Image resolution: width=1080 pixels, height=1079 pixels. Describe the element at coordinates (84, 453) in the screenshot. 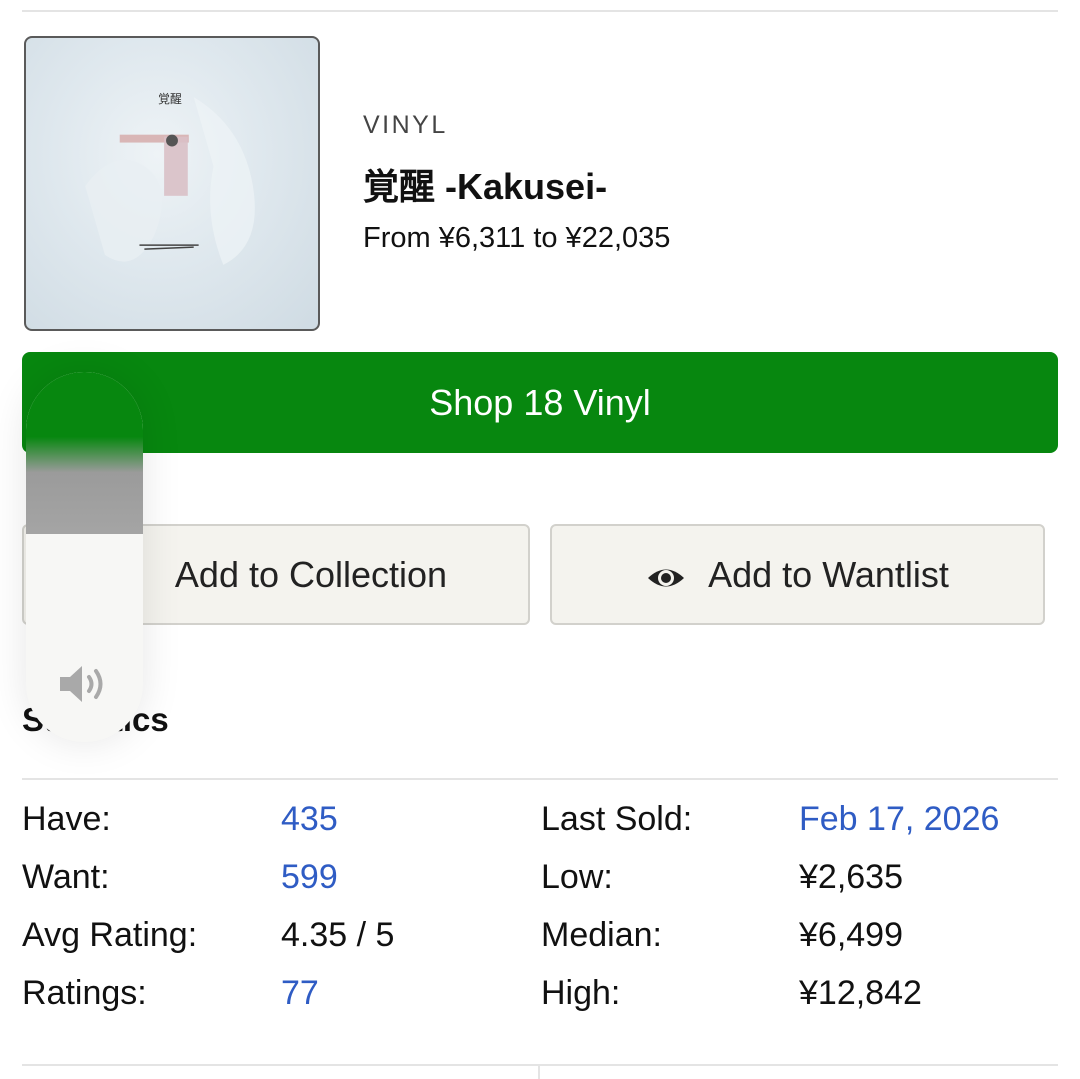

I see `volume-level-fill` at that location.